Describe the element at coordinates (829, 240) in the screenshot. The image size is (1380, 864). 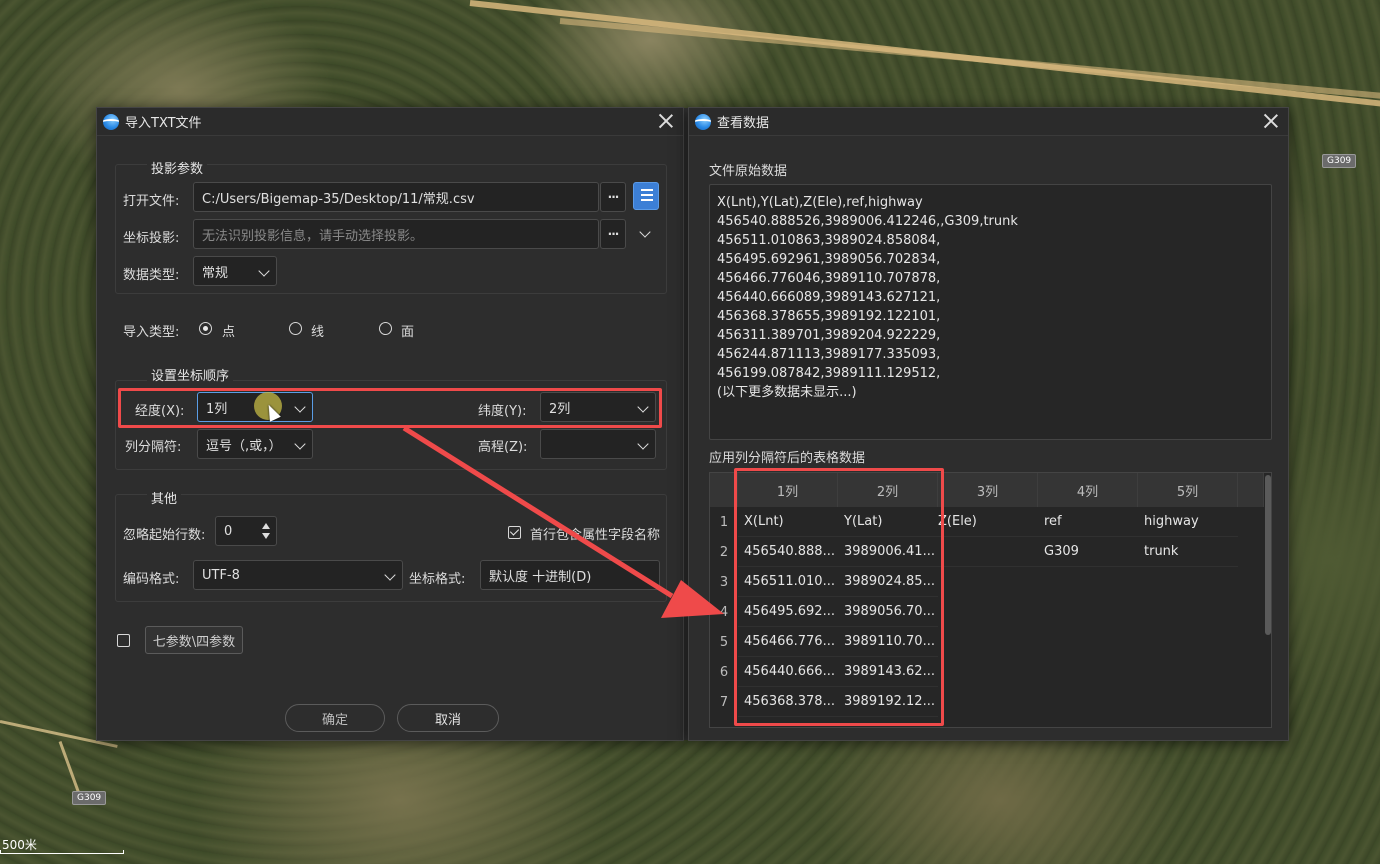
I see `raw-line: 456511.010863,3989024.858084,` at that location.